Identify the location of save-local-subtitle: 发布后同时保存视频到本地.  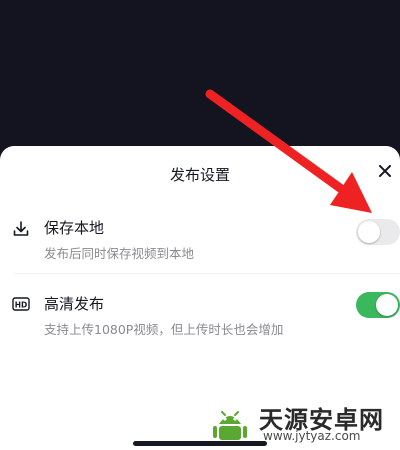
(119, 253).